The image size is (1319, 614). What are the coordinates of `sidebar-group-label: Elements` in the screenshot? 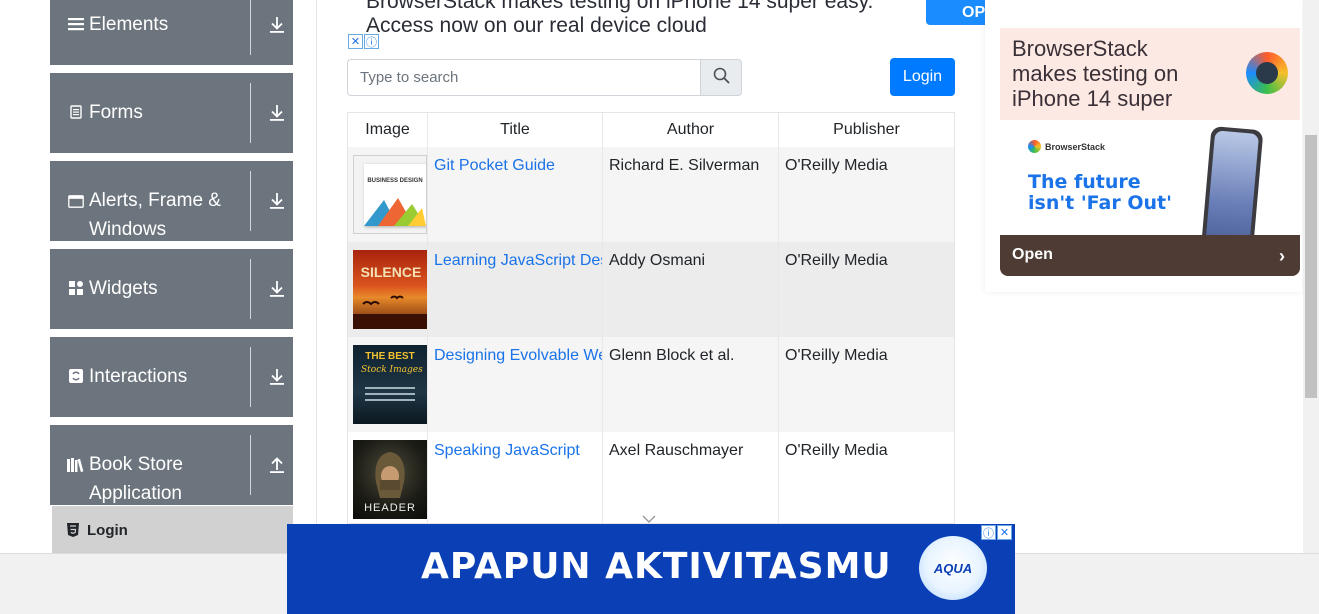 It's located at (129, 24).